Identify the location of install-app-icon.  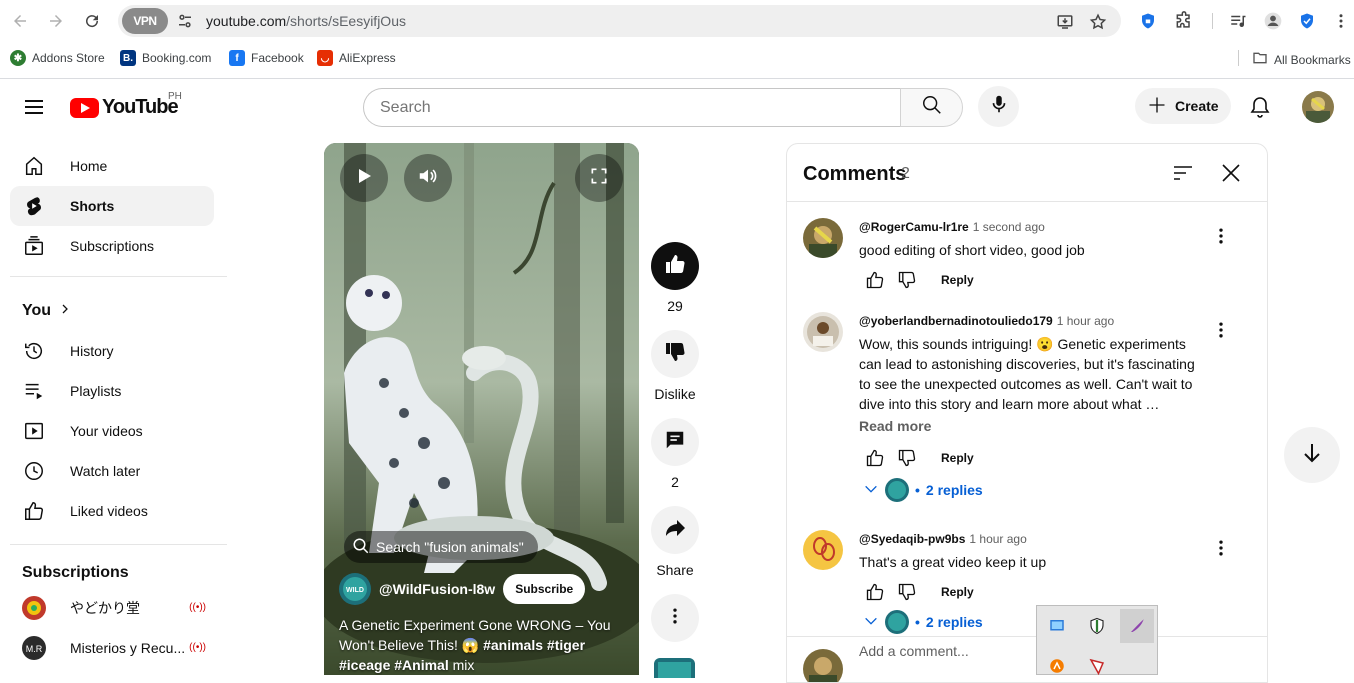
(1065, 22).